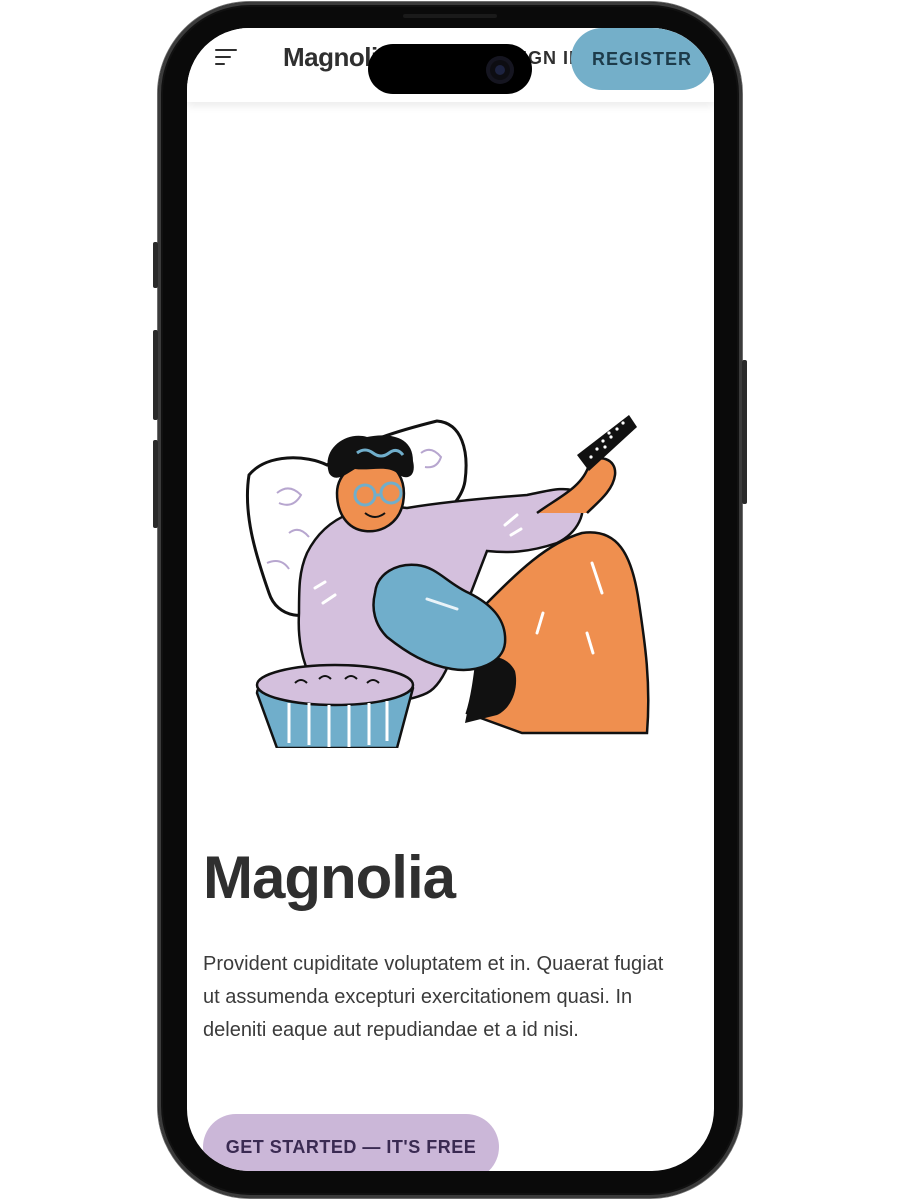  I want to click on camera-icon, so click(500, 70).